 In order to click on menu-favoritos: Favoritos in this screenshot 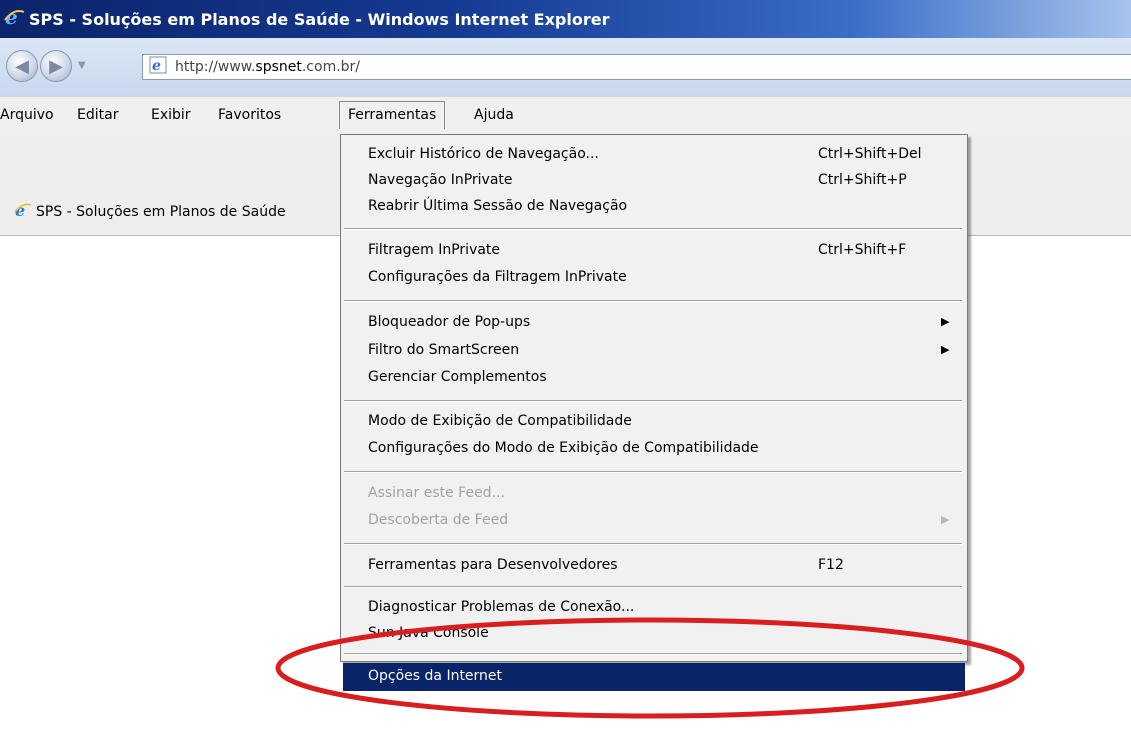, I will do `click(249, 115)`.